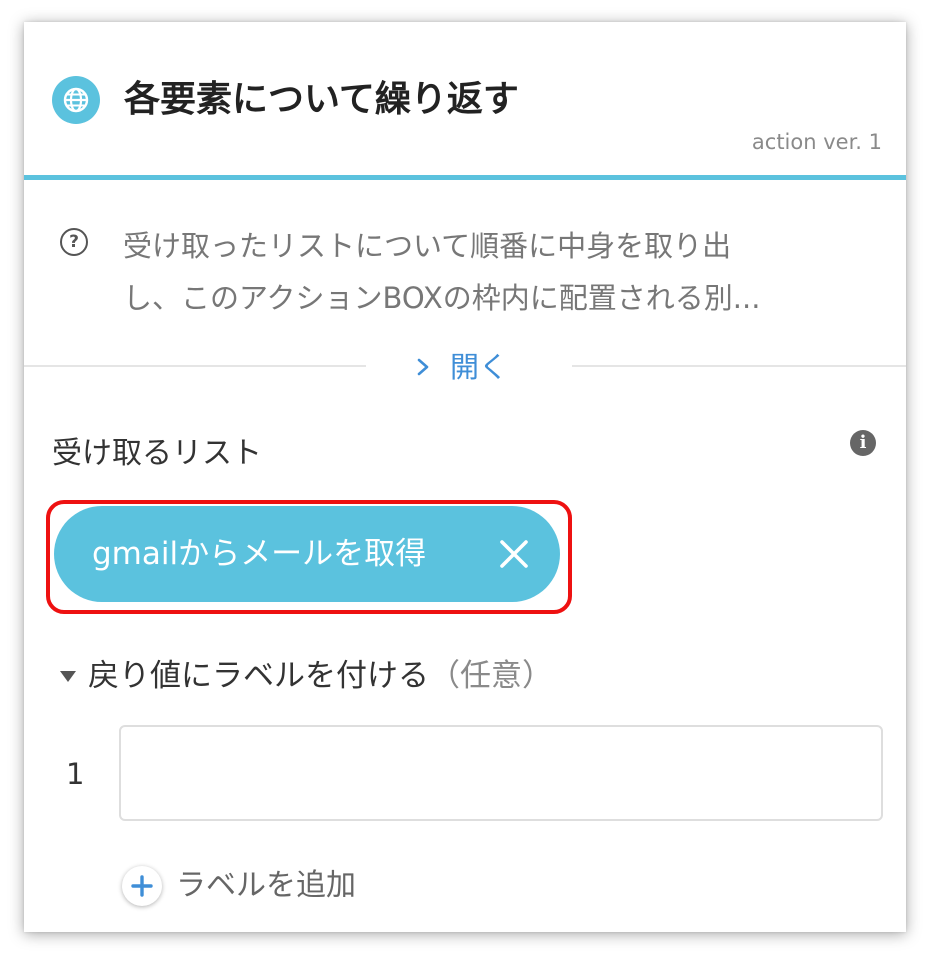 The height and width of the screenshot is (966, 940). I want to click on input-list-label: 受け取るリスト, so click(157, 453).